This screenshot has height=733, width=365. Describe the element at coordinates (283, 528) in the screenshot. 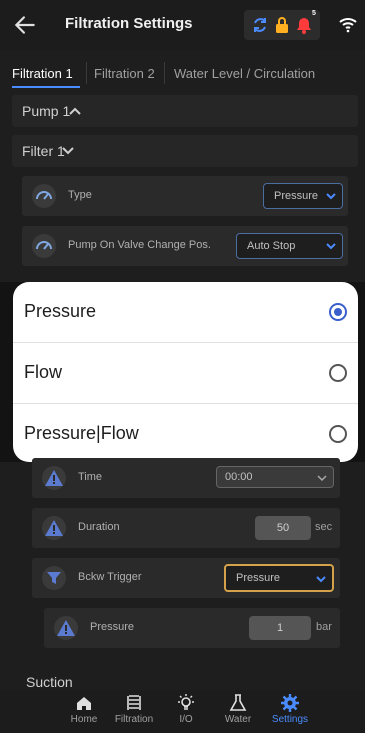

I see `duration-input: 50` at that location.